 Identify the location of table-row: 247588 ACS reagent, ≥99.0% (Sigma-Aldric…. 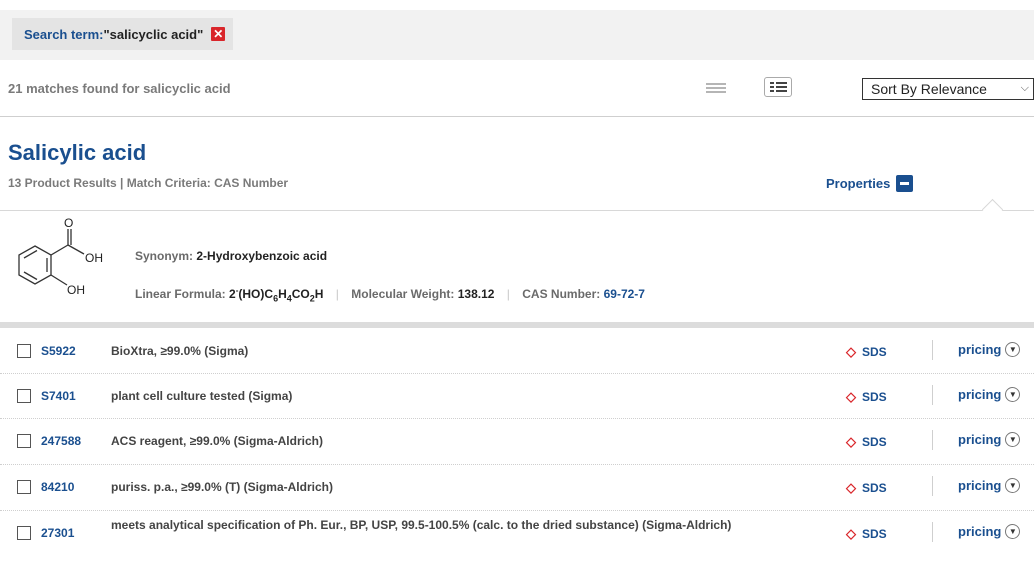
(517, 442).